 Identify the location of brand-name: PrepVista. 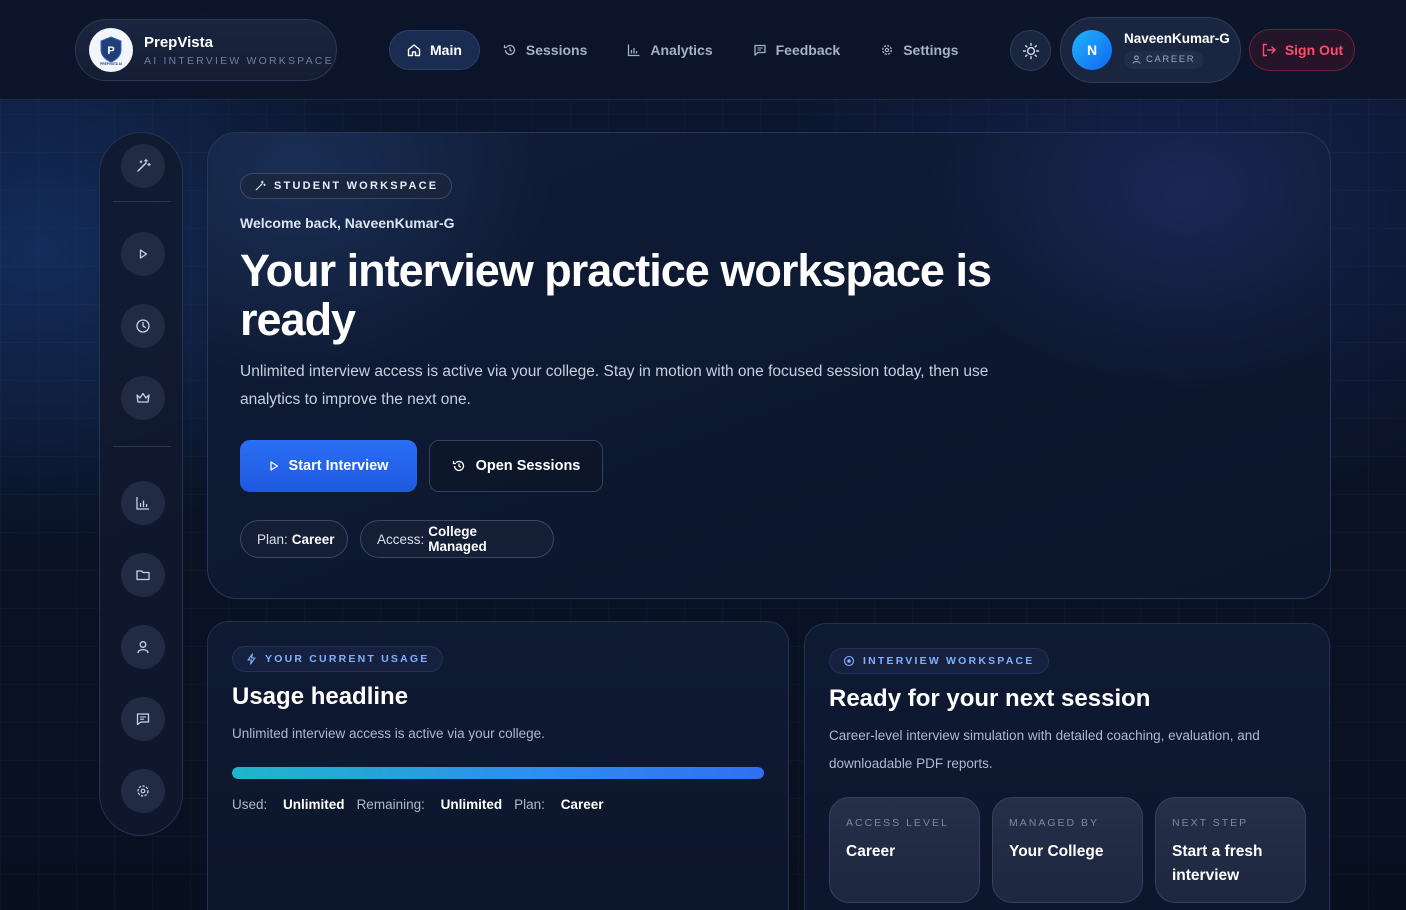
(178, 42).